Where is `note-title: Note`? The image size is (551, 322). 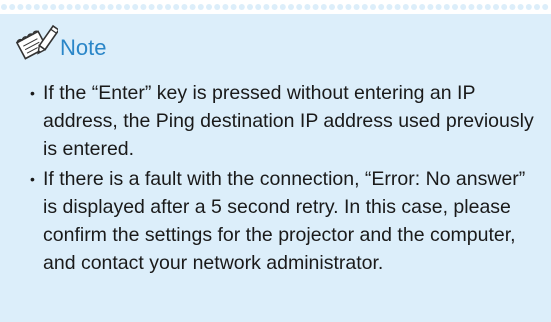 note-title: Note is located at coordinates (83, 47).